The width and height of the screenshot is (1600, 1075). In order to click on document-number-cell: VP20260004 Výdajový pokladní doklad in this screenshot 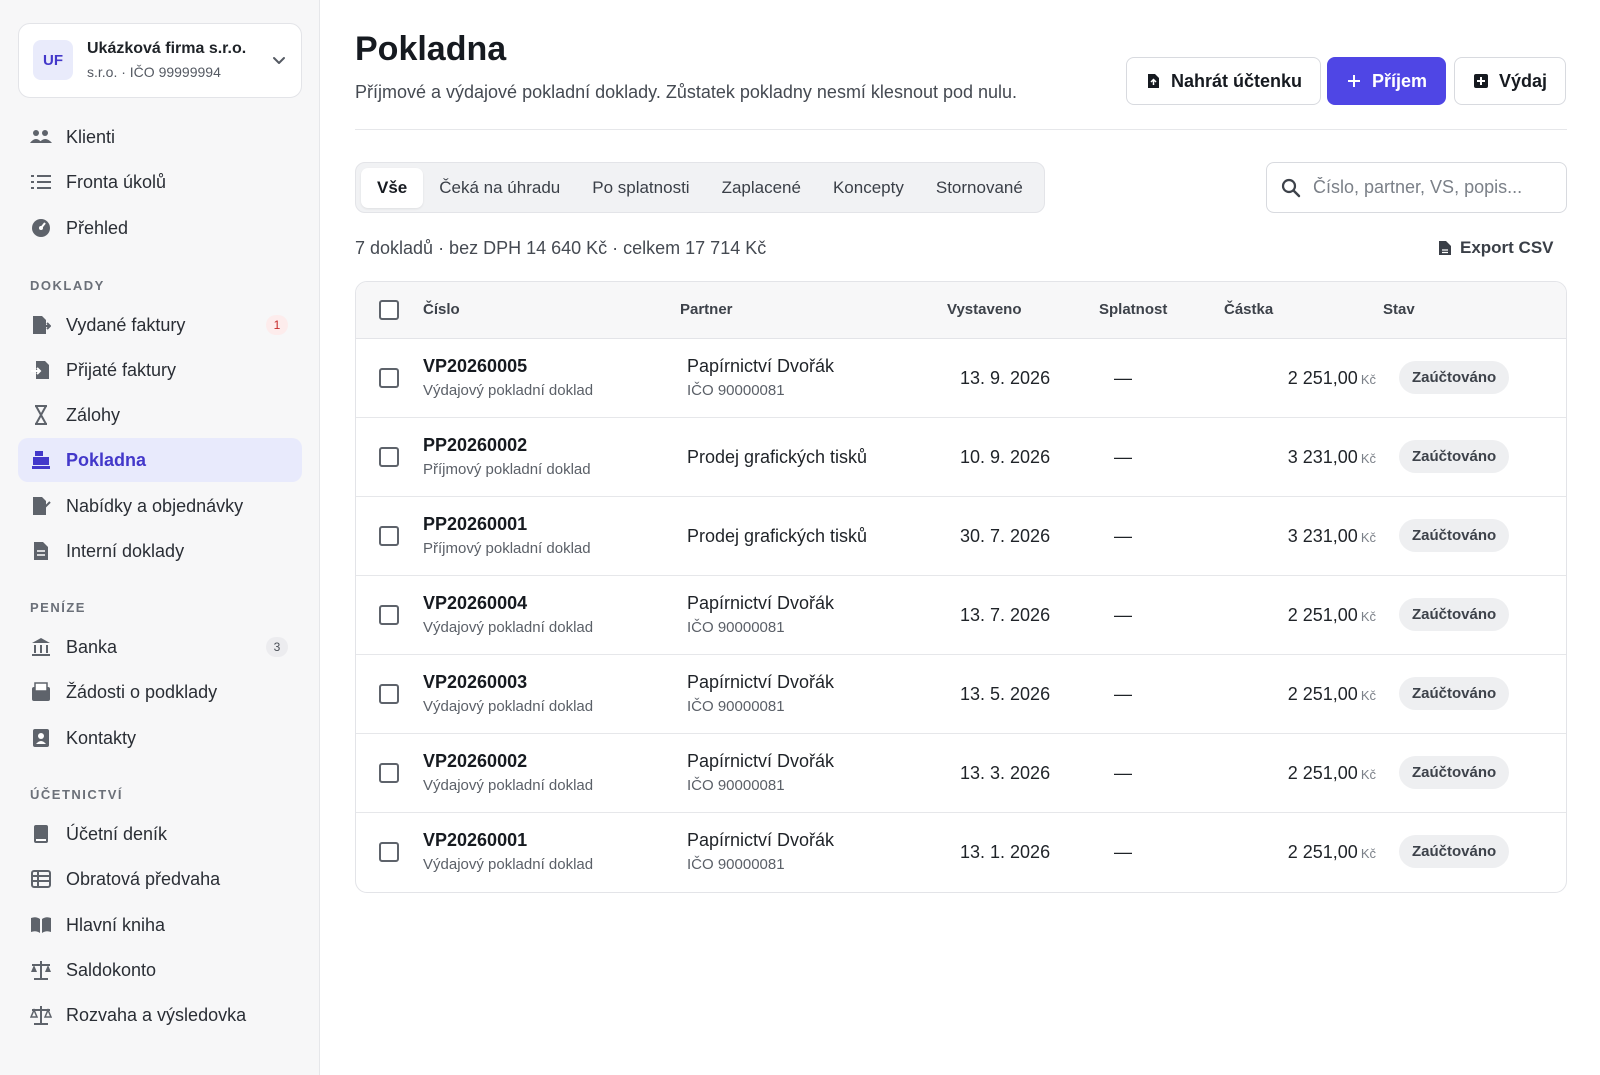, I will do `click(508, 614)`.